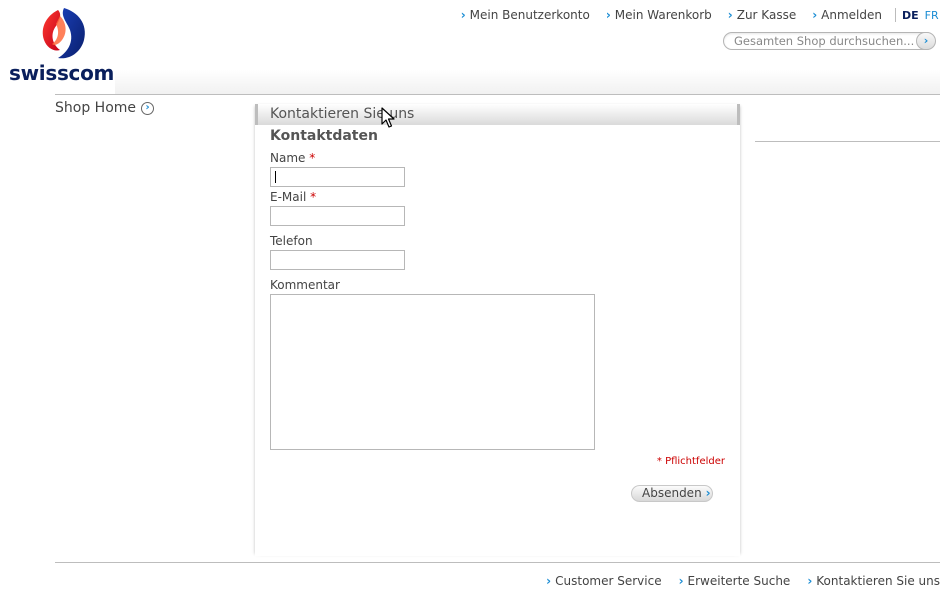 Image resolution: width=950 pixels, height=592 pixels. I want to click on required-fields-note: * Pflichtfelder, so click(690, 461).